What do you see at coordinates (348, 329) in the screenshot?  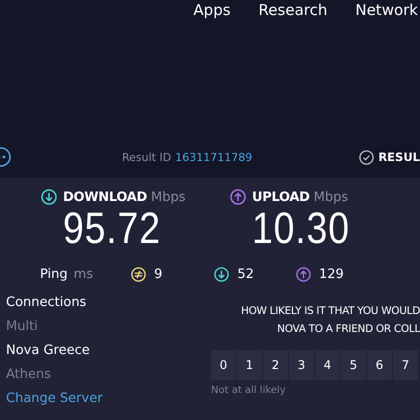 I see `survey-question: NOVA TO A FRIEND OR COLL` at bounding box center [348, 329].